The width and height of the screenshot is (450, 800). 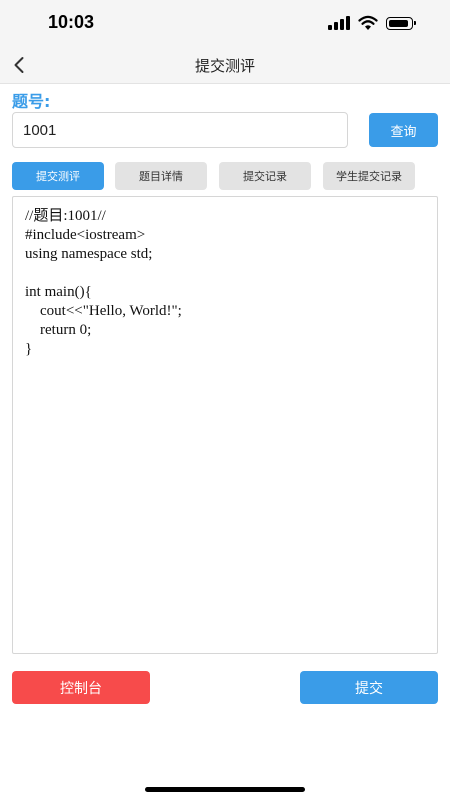 I want to click on tab-student-submission-records: 学生提交记录, so click(x=369, y=176).